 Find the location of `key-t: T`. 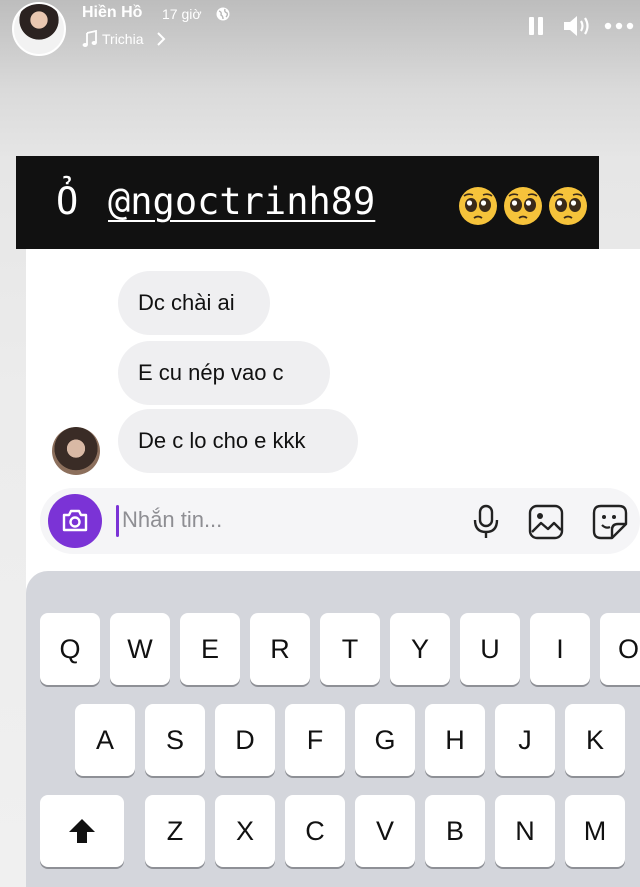

key-t: T is located at coordinates (350, 649).